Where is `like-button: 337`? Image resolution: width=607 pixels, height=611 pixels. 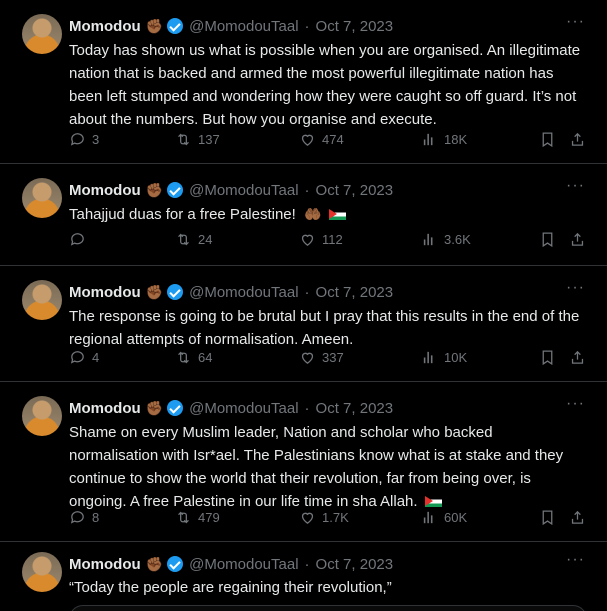
like-button: 337 is located at coordinates (321, 357).